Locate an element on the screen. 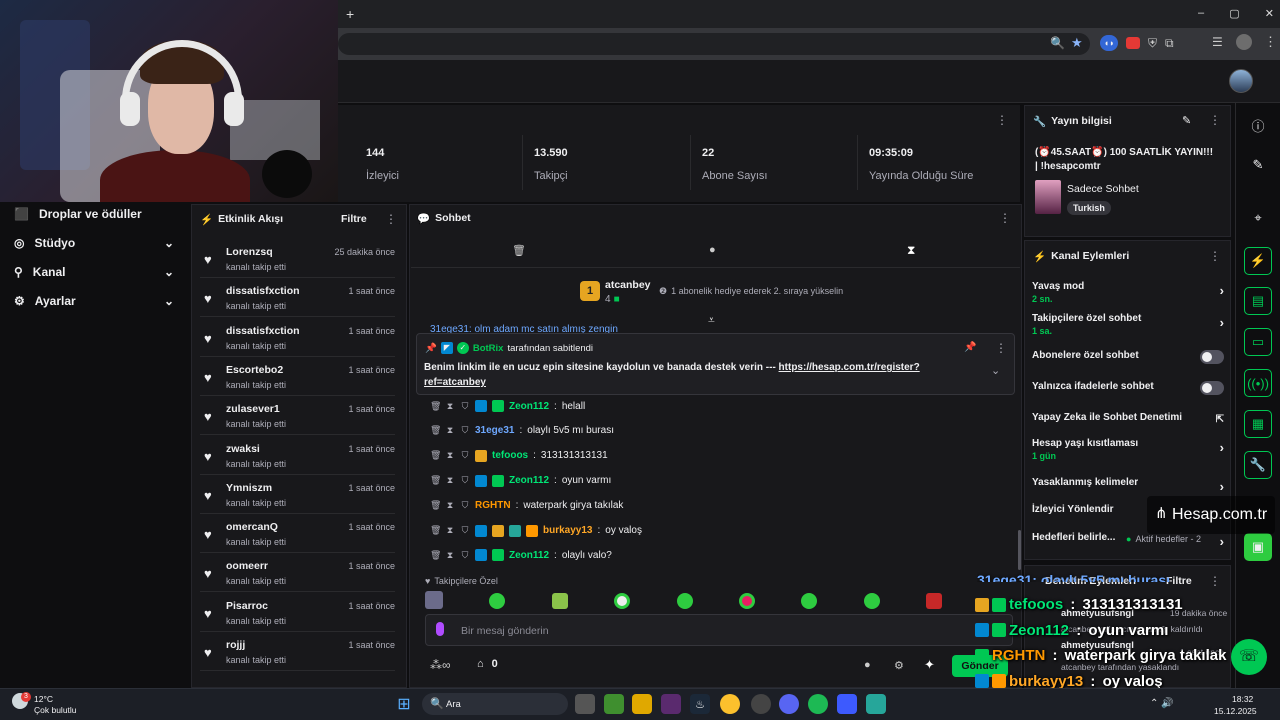 The height and width of the screenshot is (720, 1280). points-icon: ⁂∞ is located at coordinates (440, 665).